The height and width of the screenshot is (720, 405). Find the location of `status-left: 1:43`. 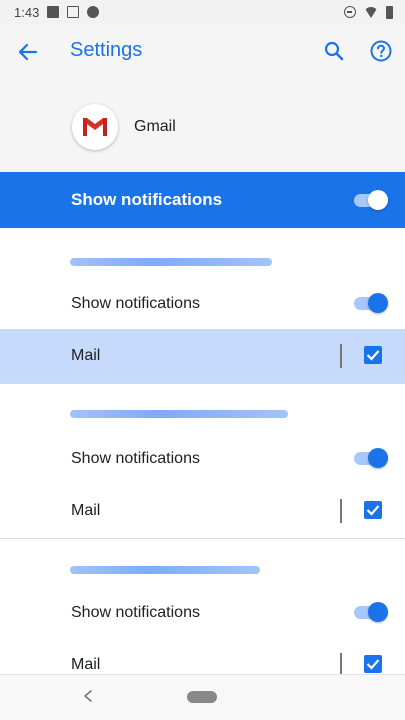

status-left: 1:43 is located at coordinates (57, 12).